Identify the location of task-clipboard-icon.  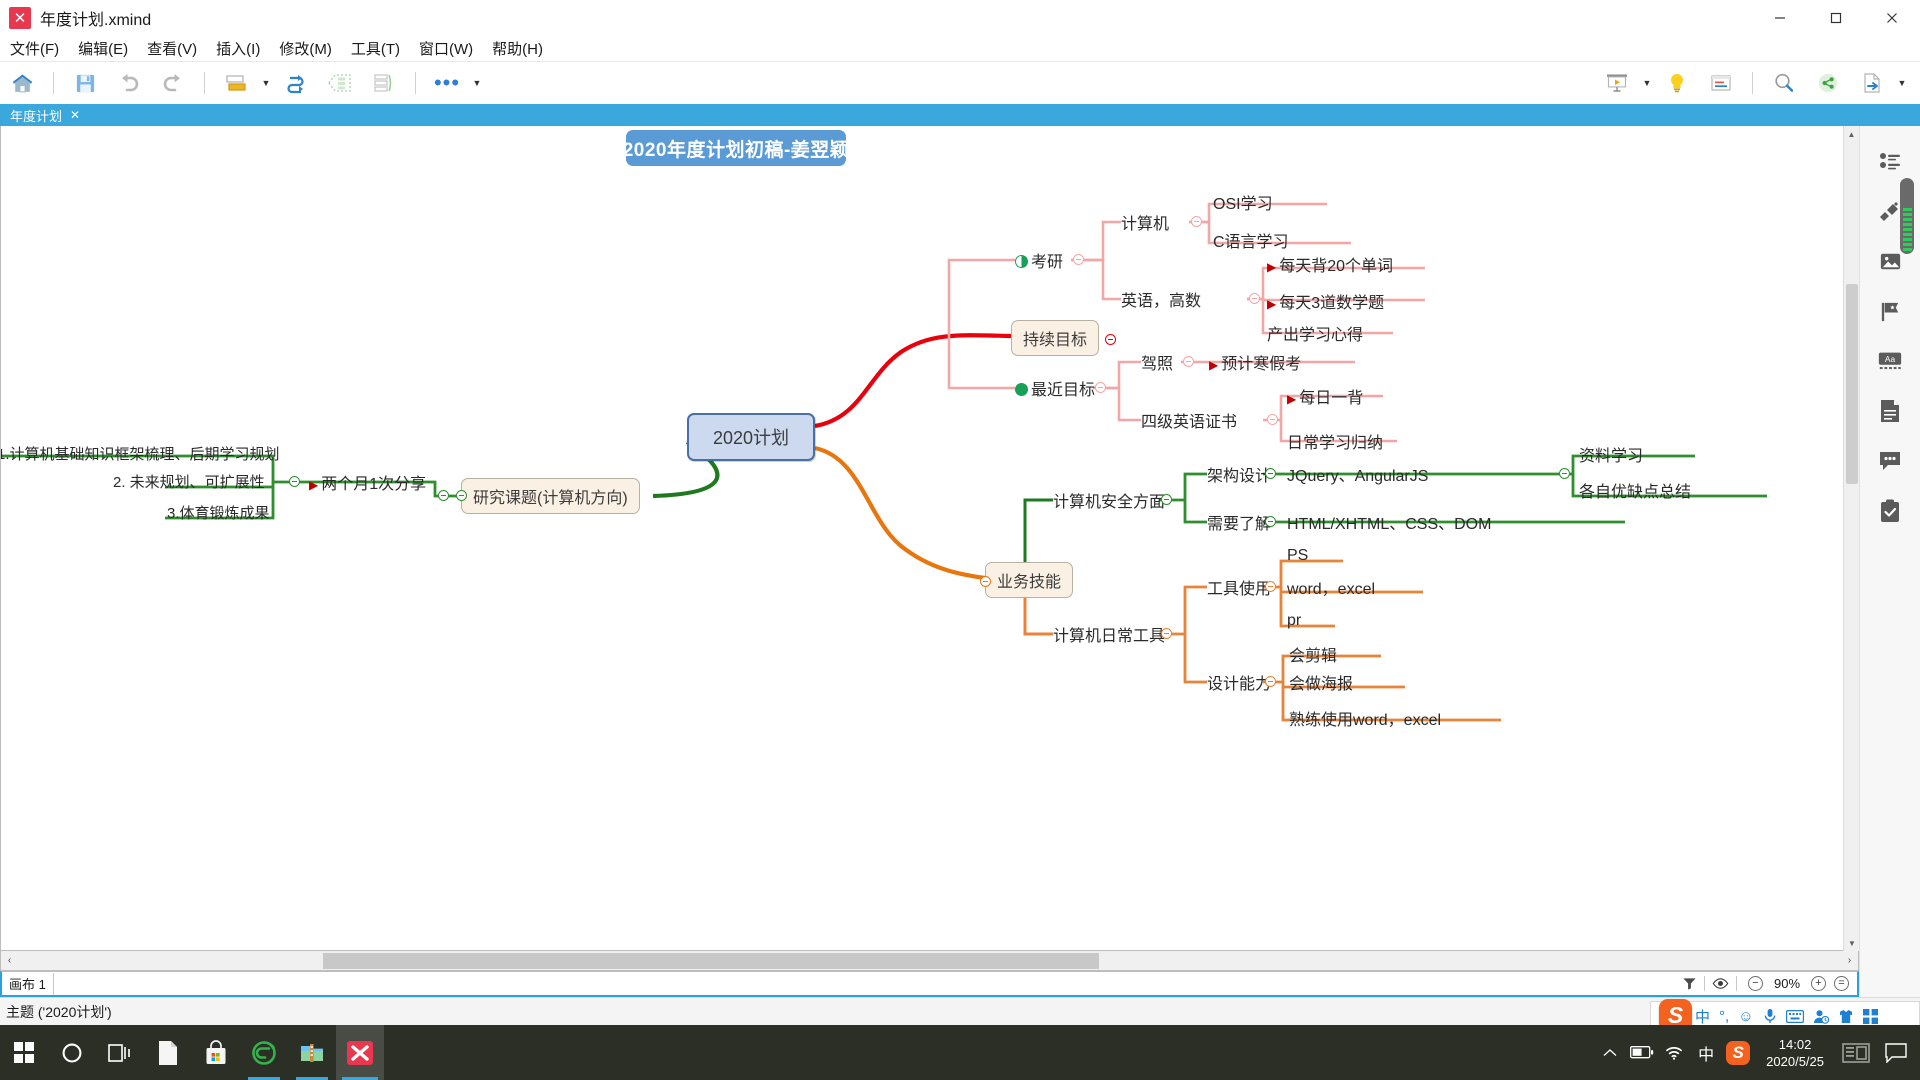
(1890, 511).